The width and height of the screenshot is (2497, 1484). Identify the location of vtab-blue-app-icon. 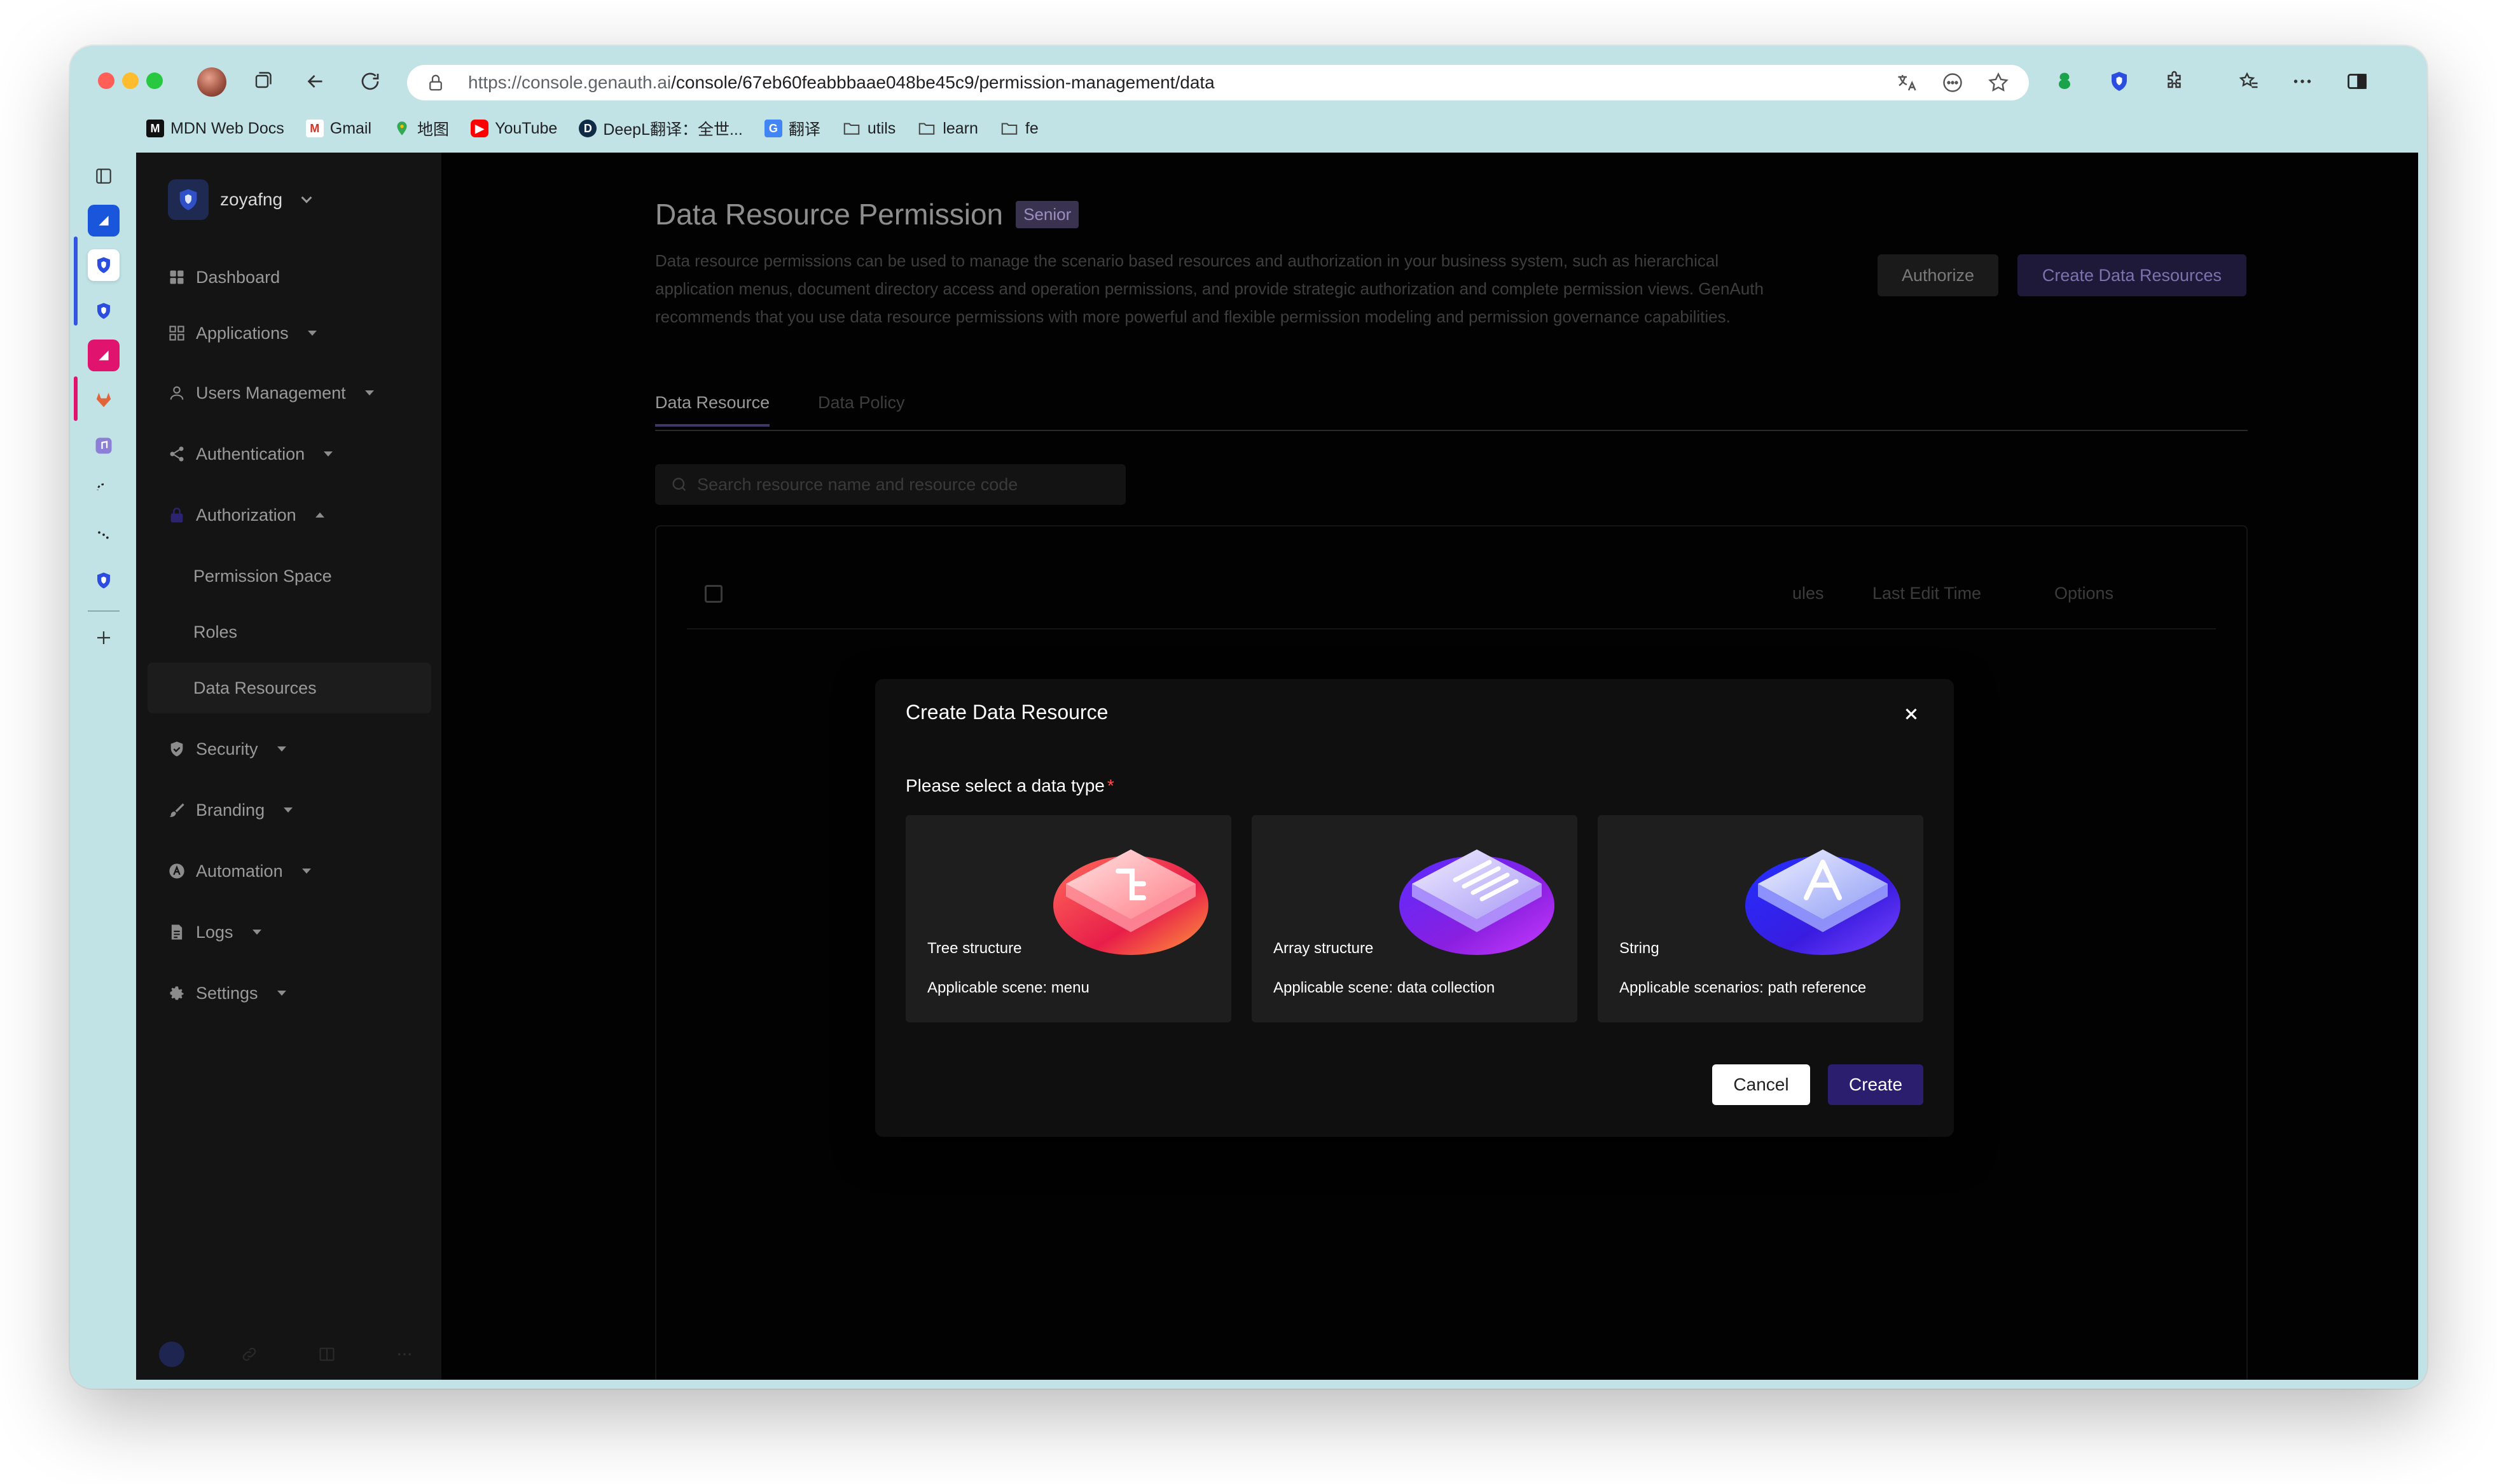
(104, 221).